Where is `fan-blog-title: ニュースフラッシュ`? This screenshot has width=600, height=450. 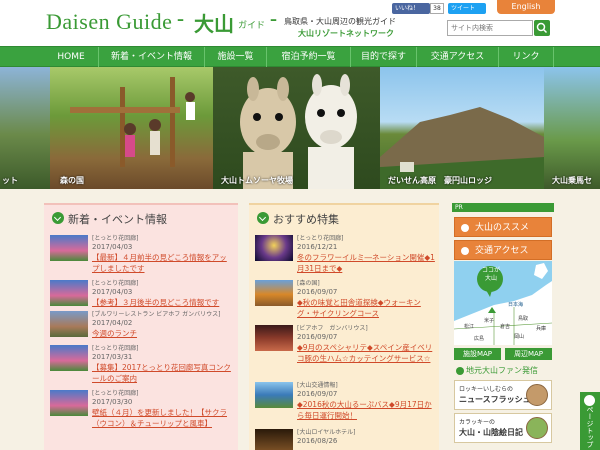 fan-blog-title: ニュースフラッシュ is located at coordinates (495, 399).